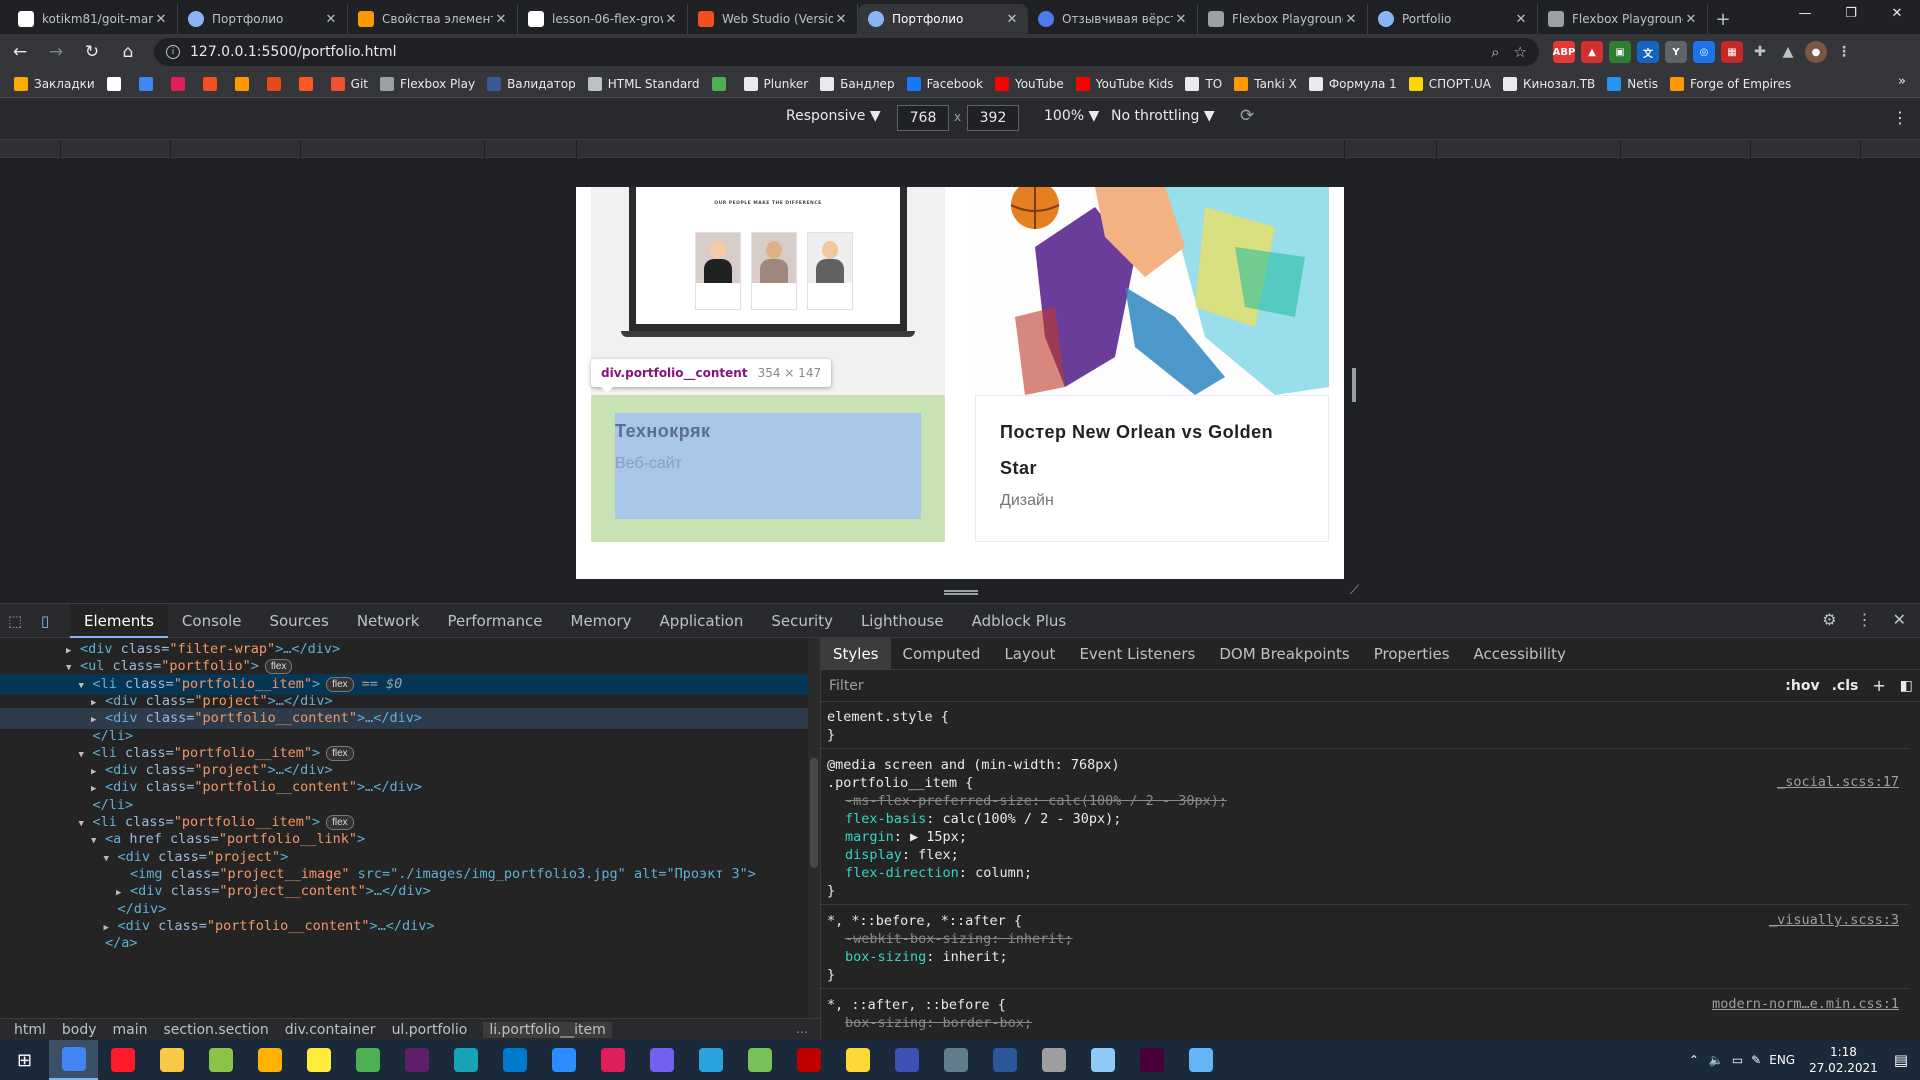 This screenshot has width=1920, height=1080. What do you see at coordinates (916, 1005) in the screenshot?
I see `rule-selector: *, ::after, ::before {` at bounding box center [916, 1005].